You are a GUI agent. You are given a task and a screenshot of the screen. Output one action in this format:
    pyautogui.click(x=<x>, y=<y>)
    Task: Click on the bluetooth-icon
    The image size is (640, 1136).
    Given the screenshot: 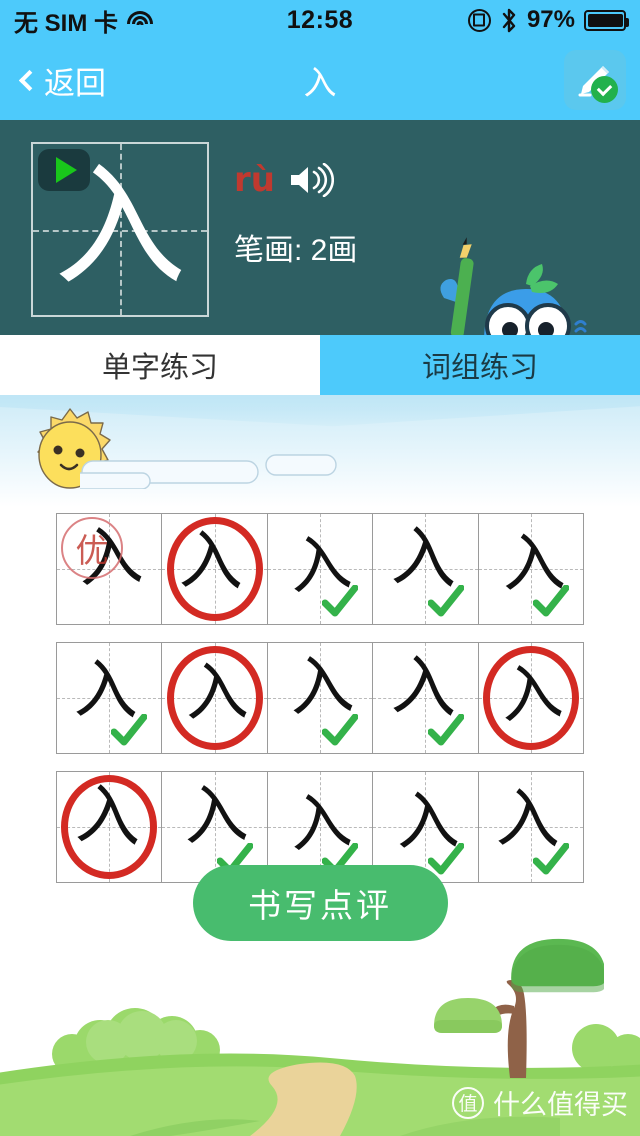 What is the action you would take?
    pyautogui.click(x=509, y=20)
    